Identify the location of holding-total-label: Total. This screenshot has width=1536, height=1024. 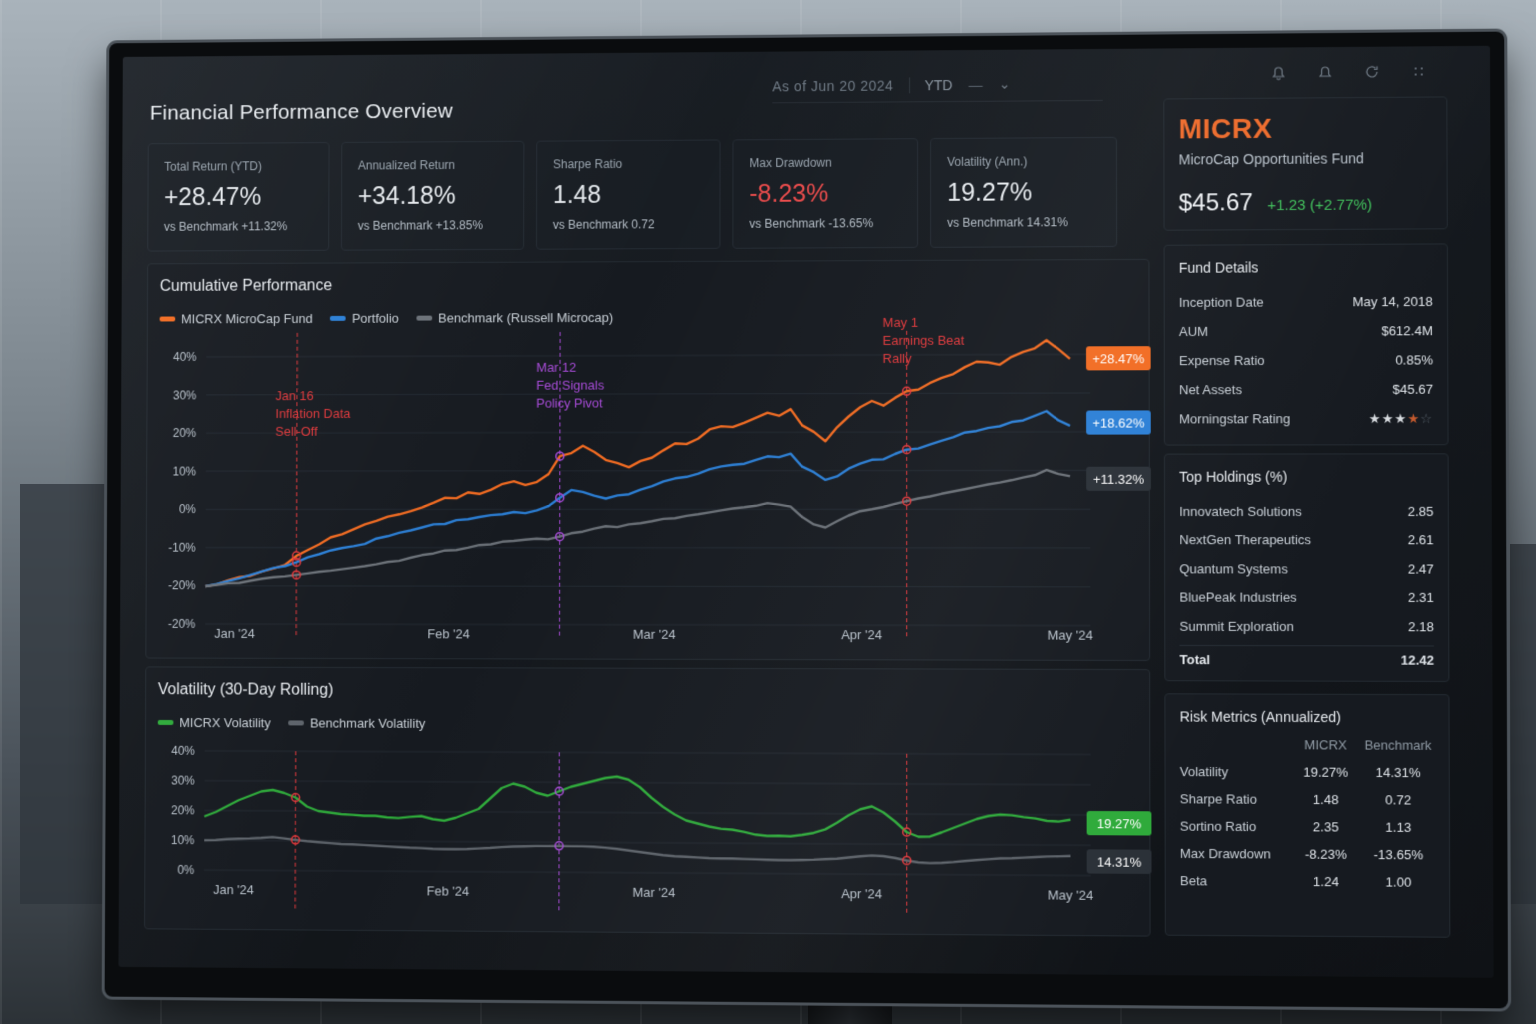
(1195, 659).